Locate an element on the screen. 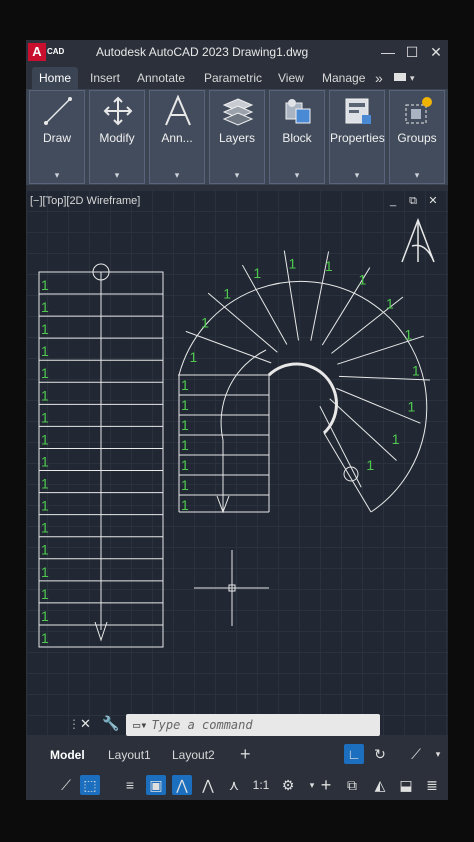 This screenshot has width=474, height=842. grip-icon: ⋮ is located at coordinates (74, 724).